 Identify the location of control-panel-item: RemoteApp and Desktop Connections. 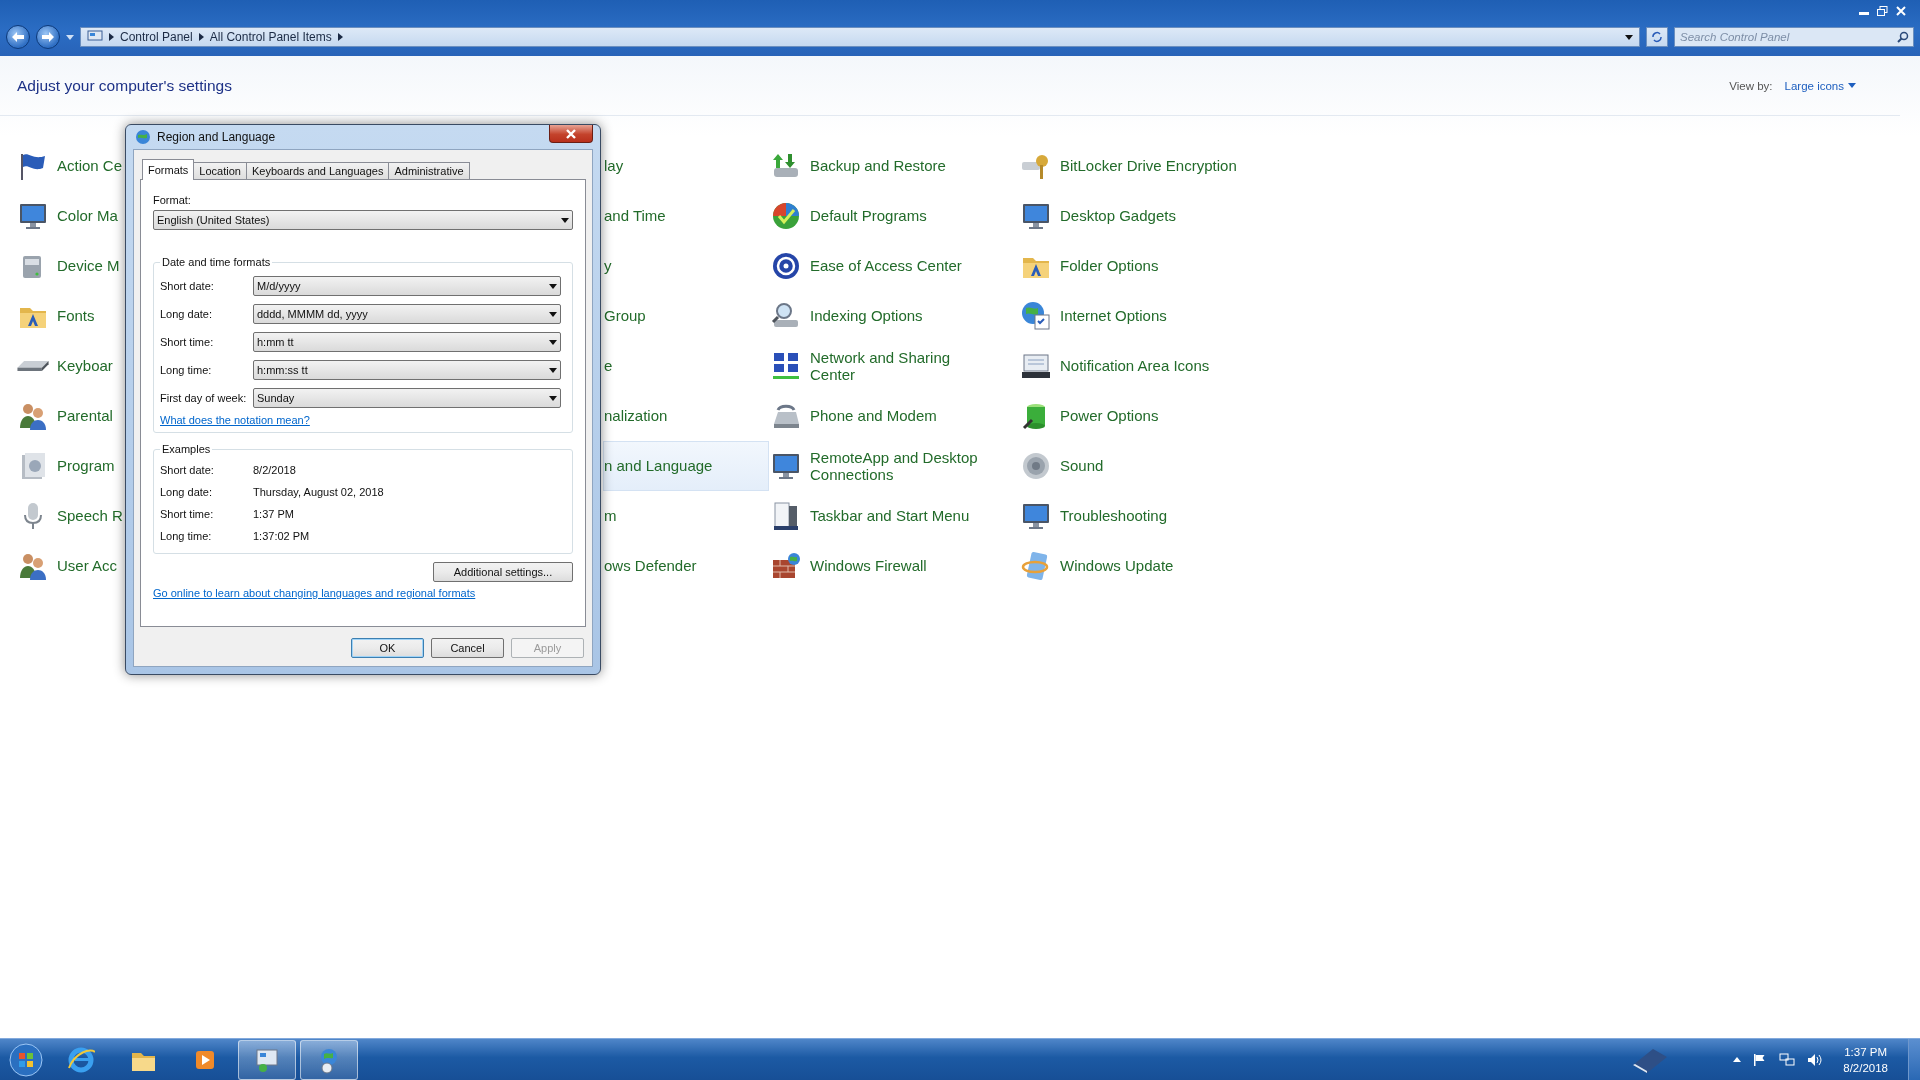
(894, 466).